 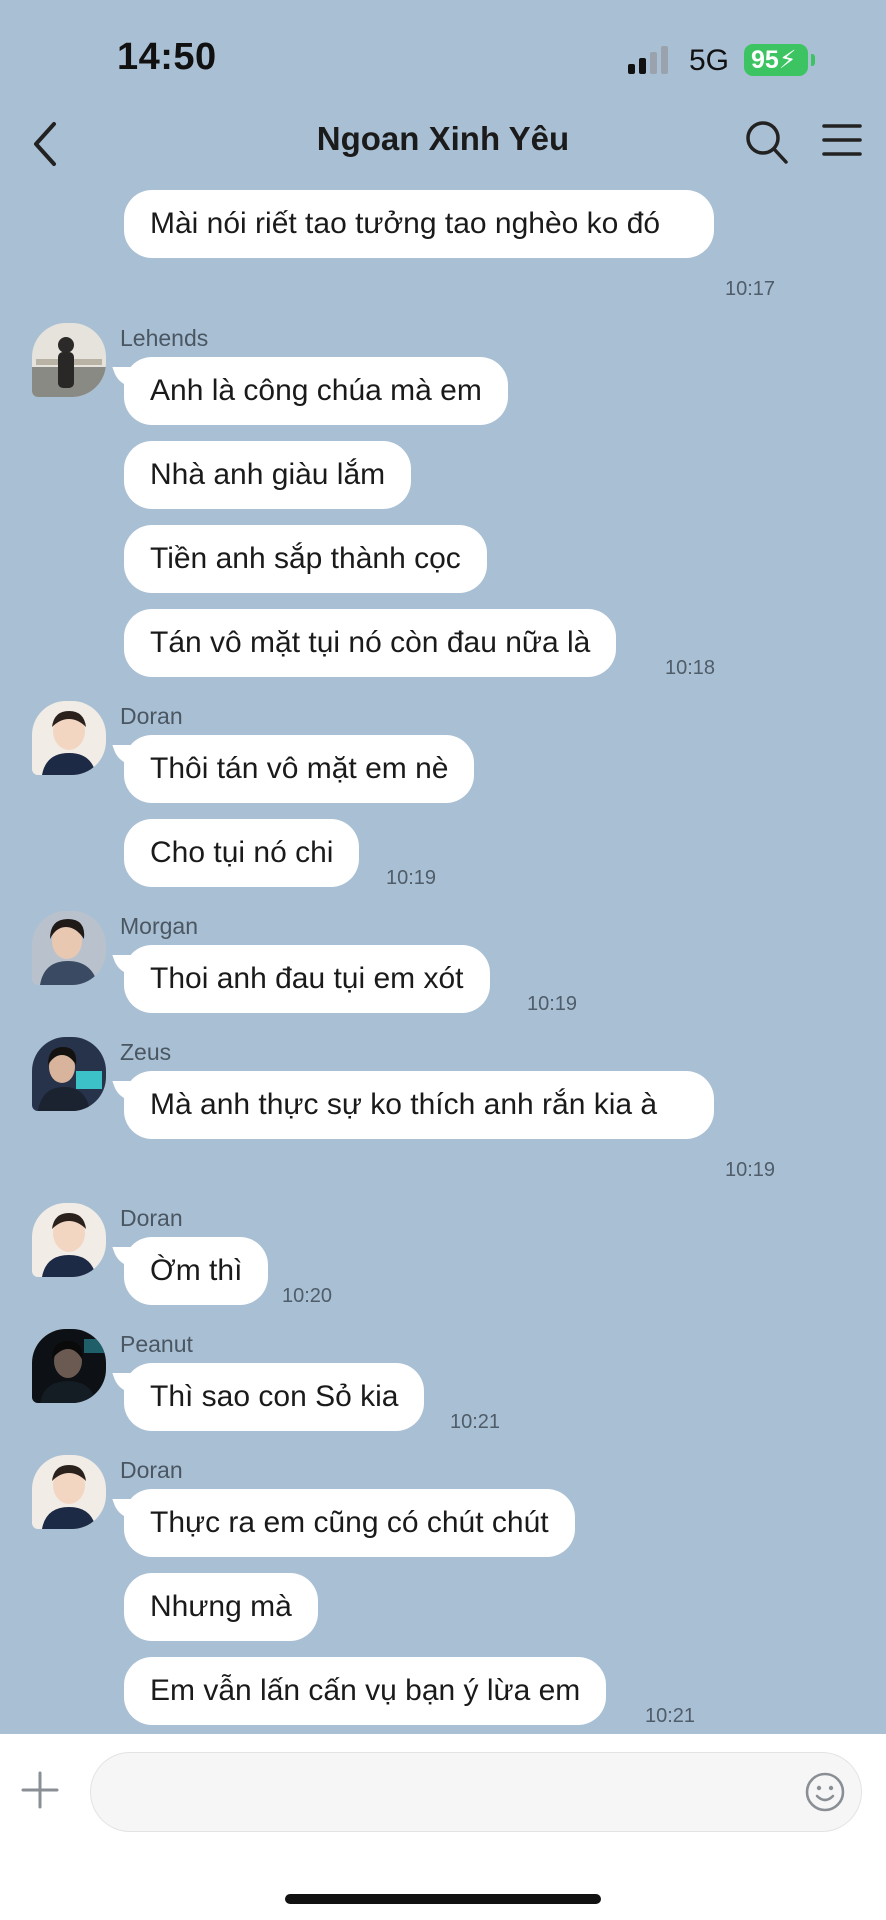 I want to click on message-time: 10:18, so click(x=690, y=668).